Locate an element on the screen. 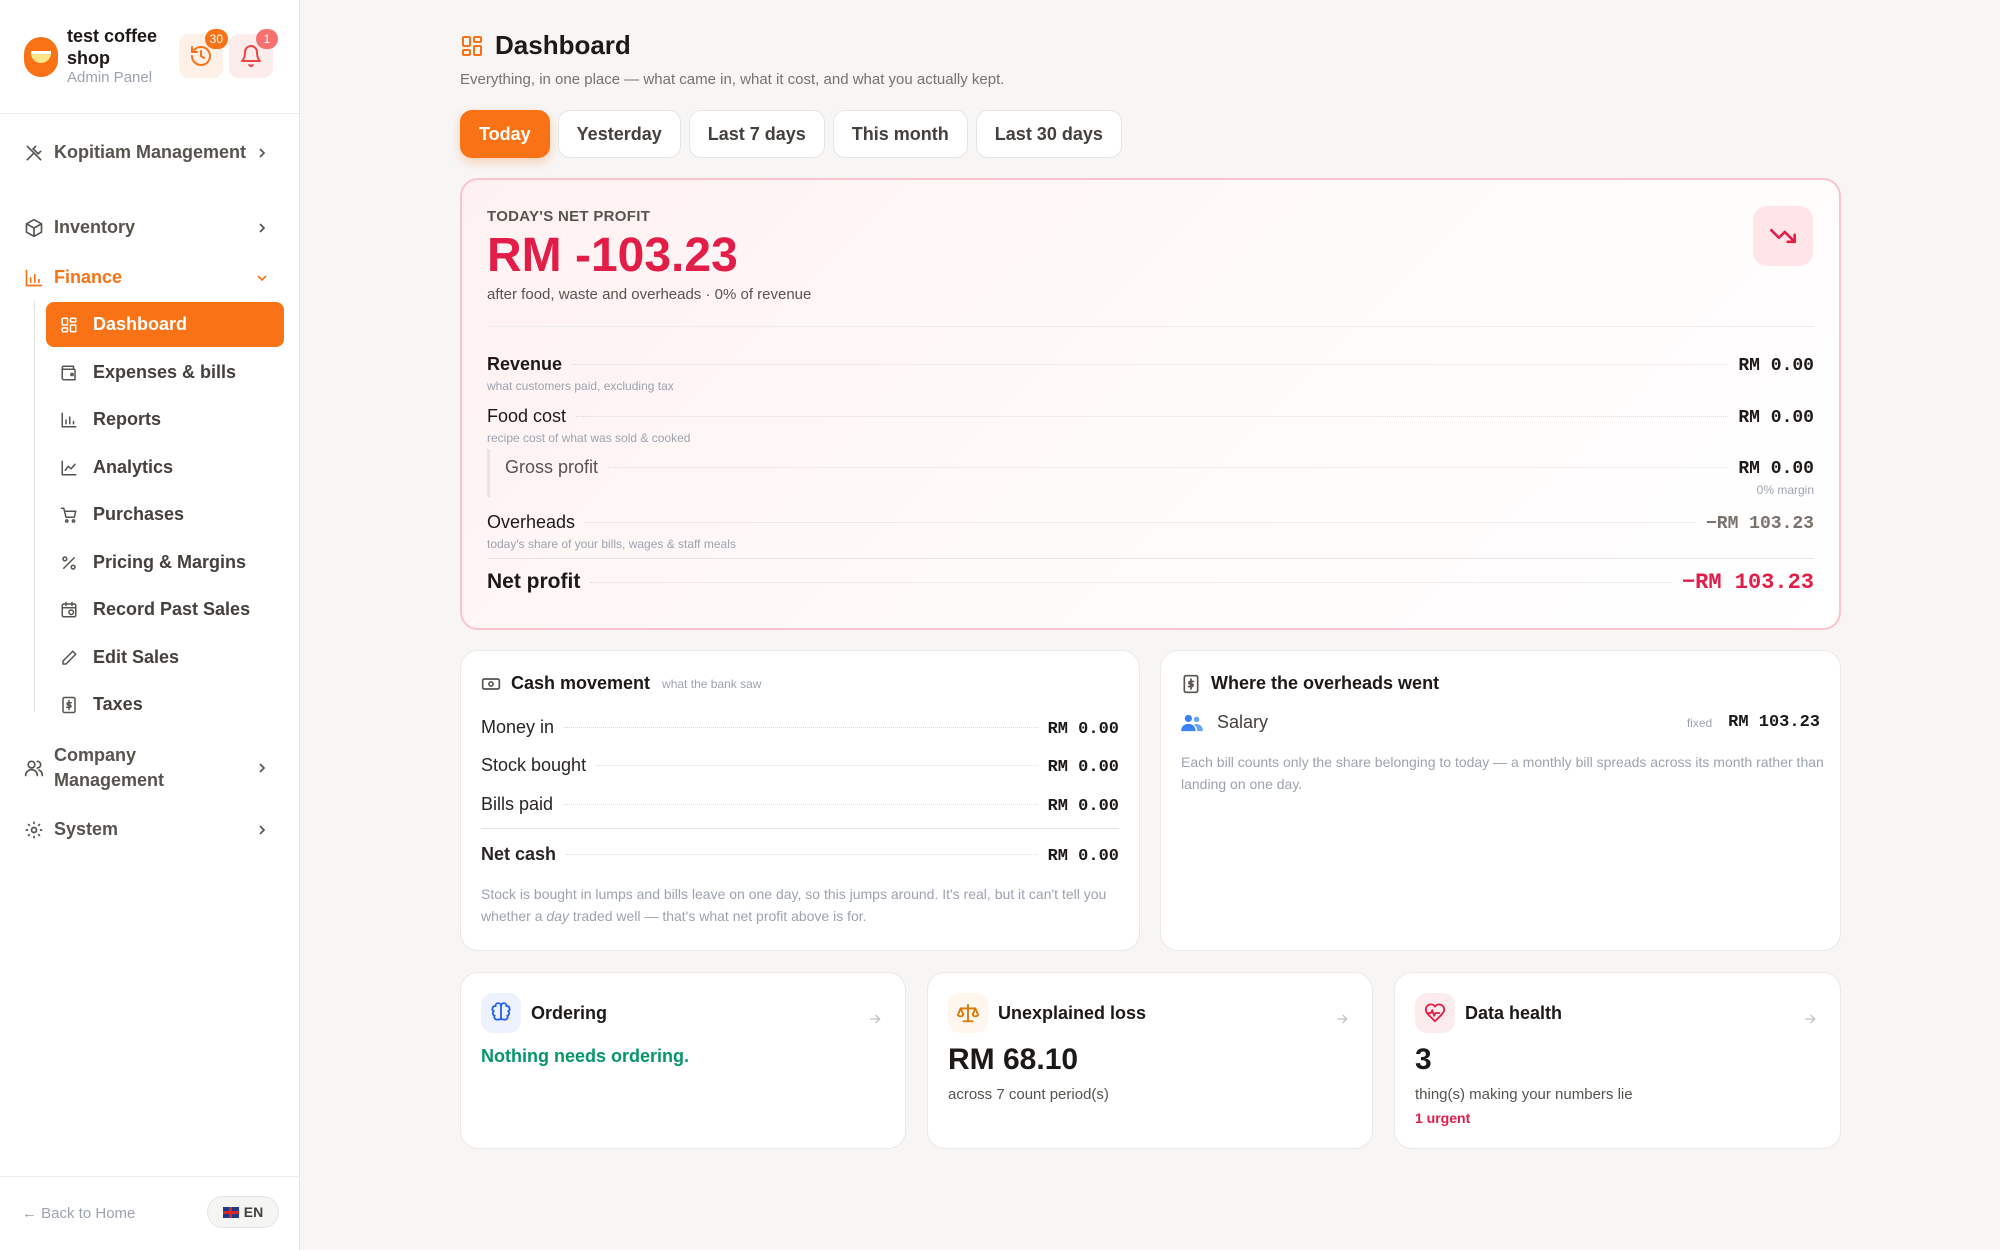  page-header: Dashboard is located at coordinates (545, 45).